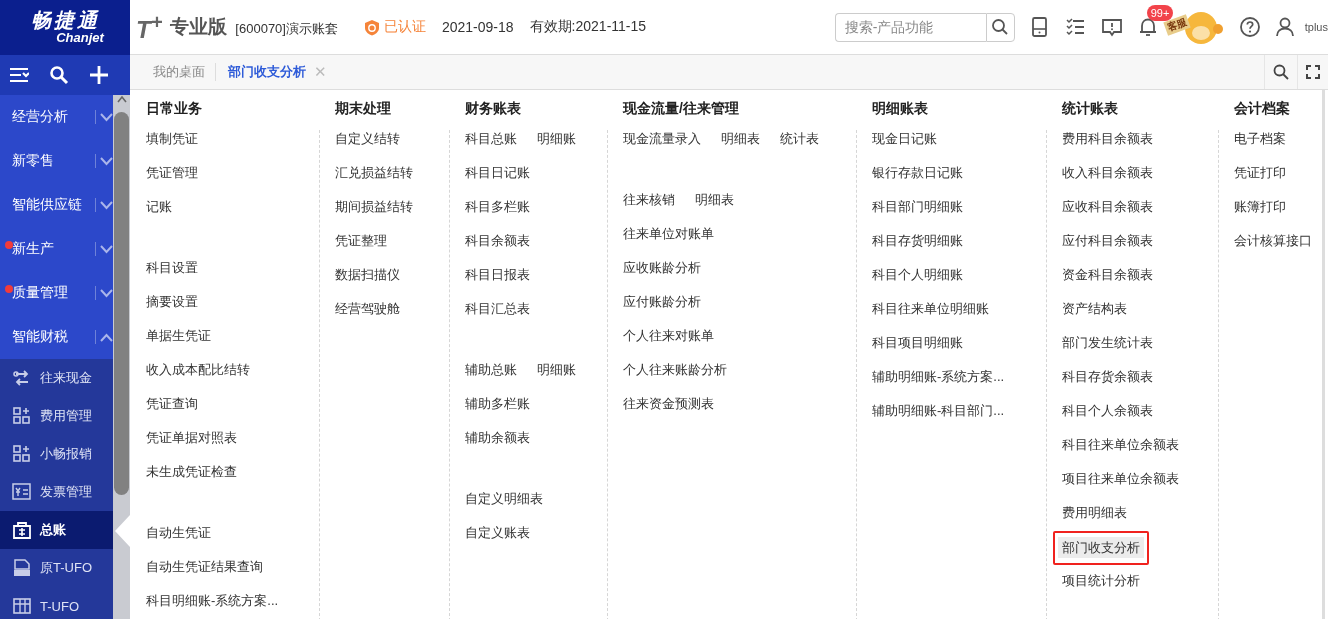 The height and width of the screenshot is (619, 1328). What do you see at coordinates (191, 471) in the screenshot?
I see `menu-link: 未生成凭证检查` at bounding box center [191, 471].